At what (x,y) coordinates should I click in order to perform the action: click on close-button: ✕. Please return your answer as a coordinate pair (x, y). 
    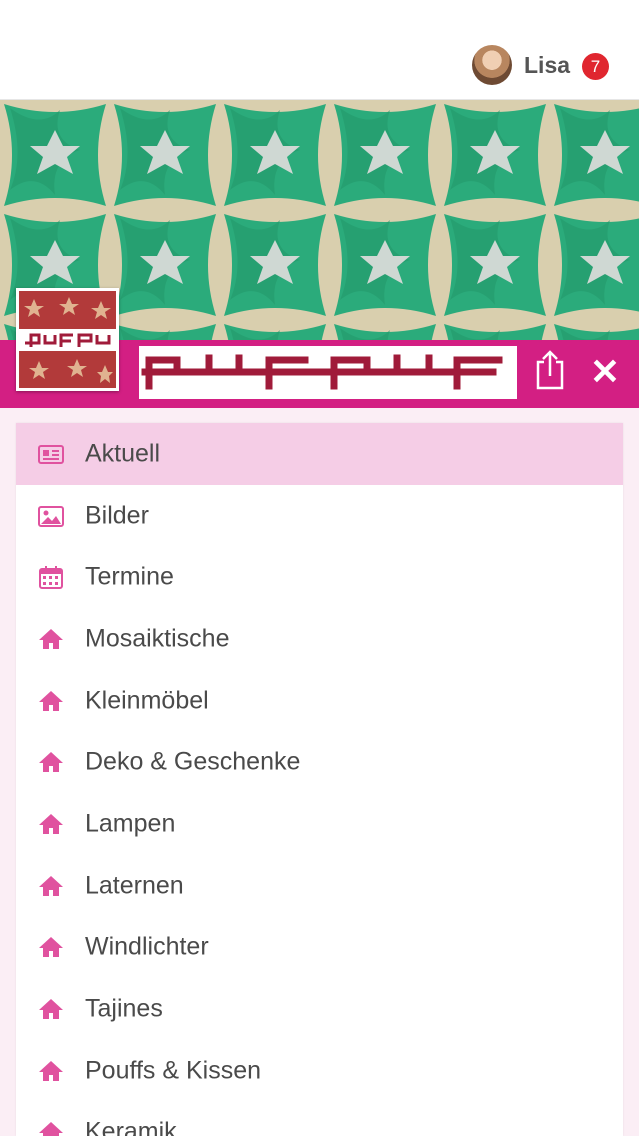
    Looking at the image, I should click on (605, 372).